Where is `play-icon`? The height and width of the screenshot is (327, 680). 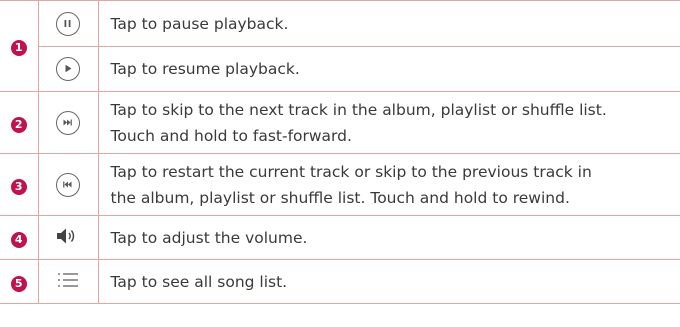 play-icon is located at coordinates (68, 69).